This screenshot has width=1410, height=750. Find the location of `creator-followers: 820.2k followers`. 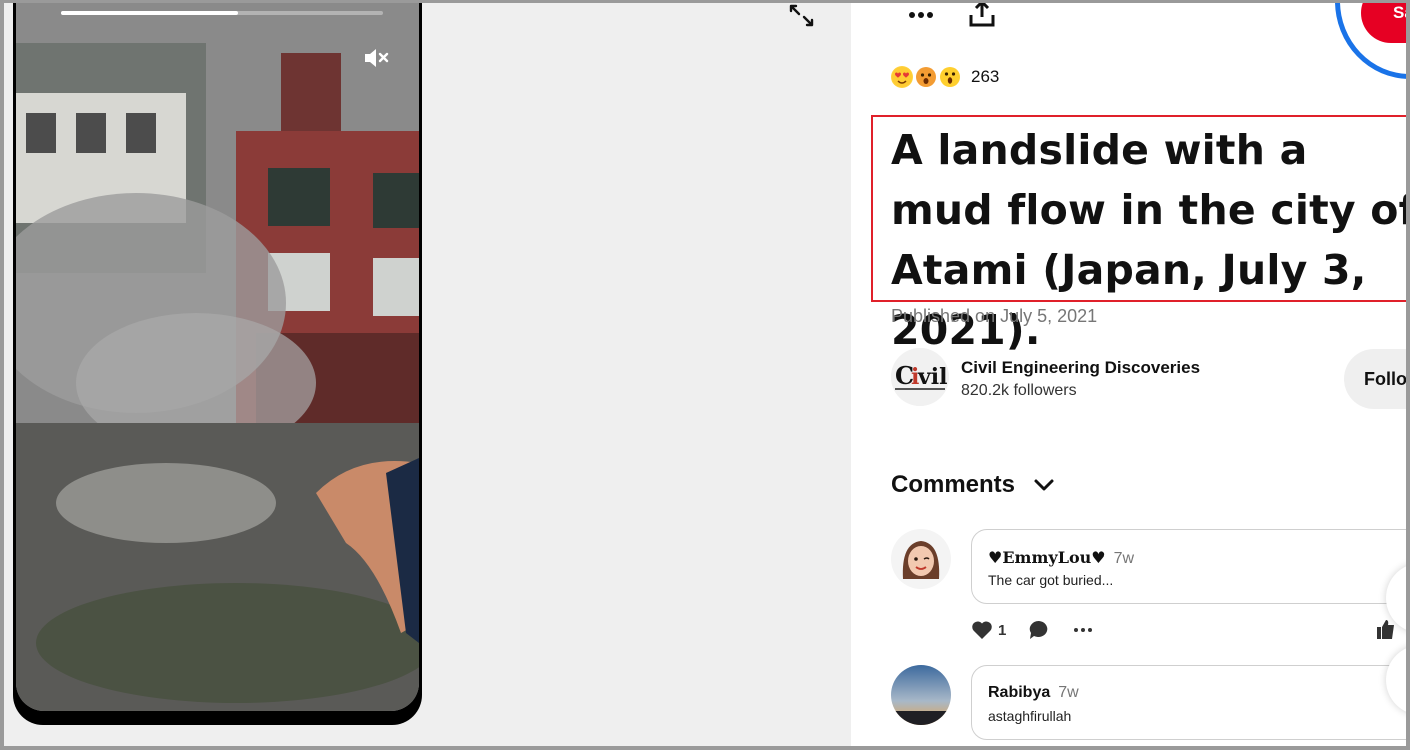

creator-followers: 820.2k followers is located at coordinates (1019, 390).